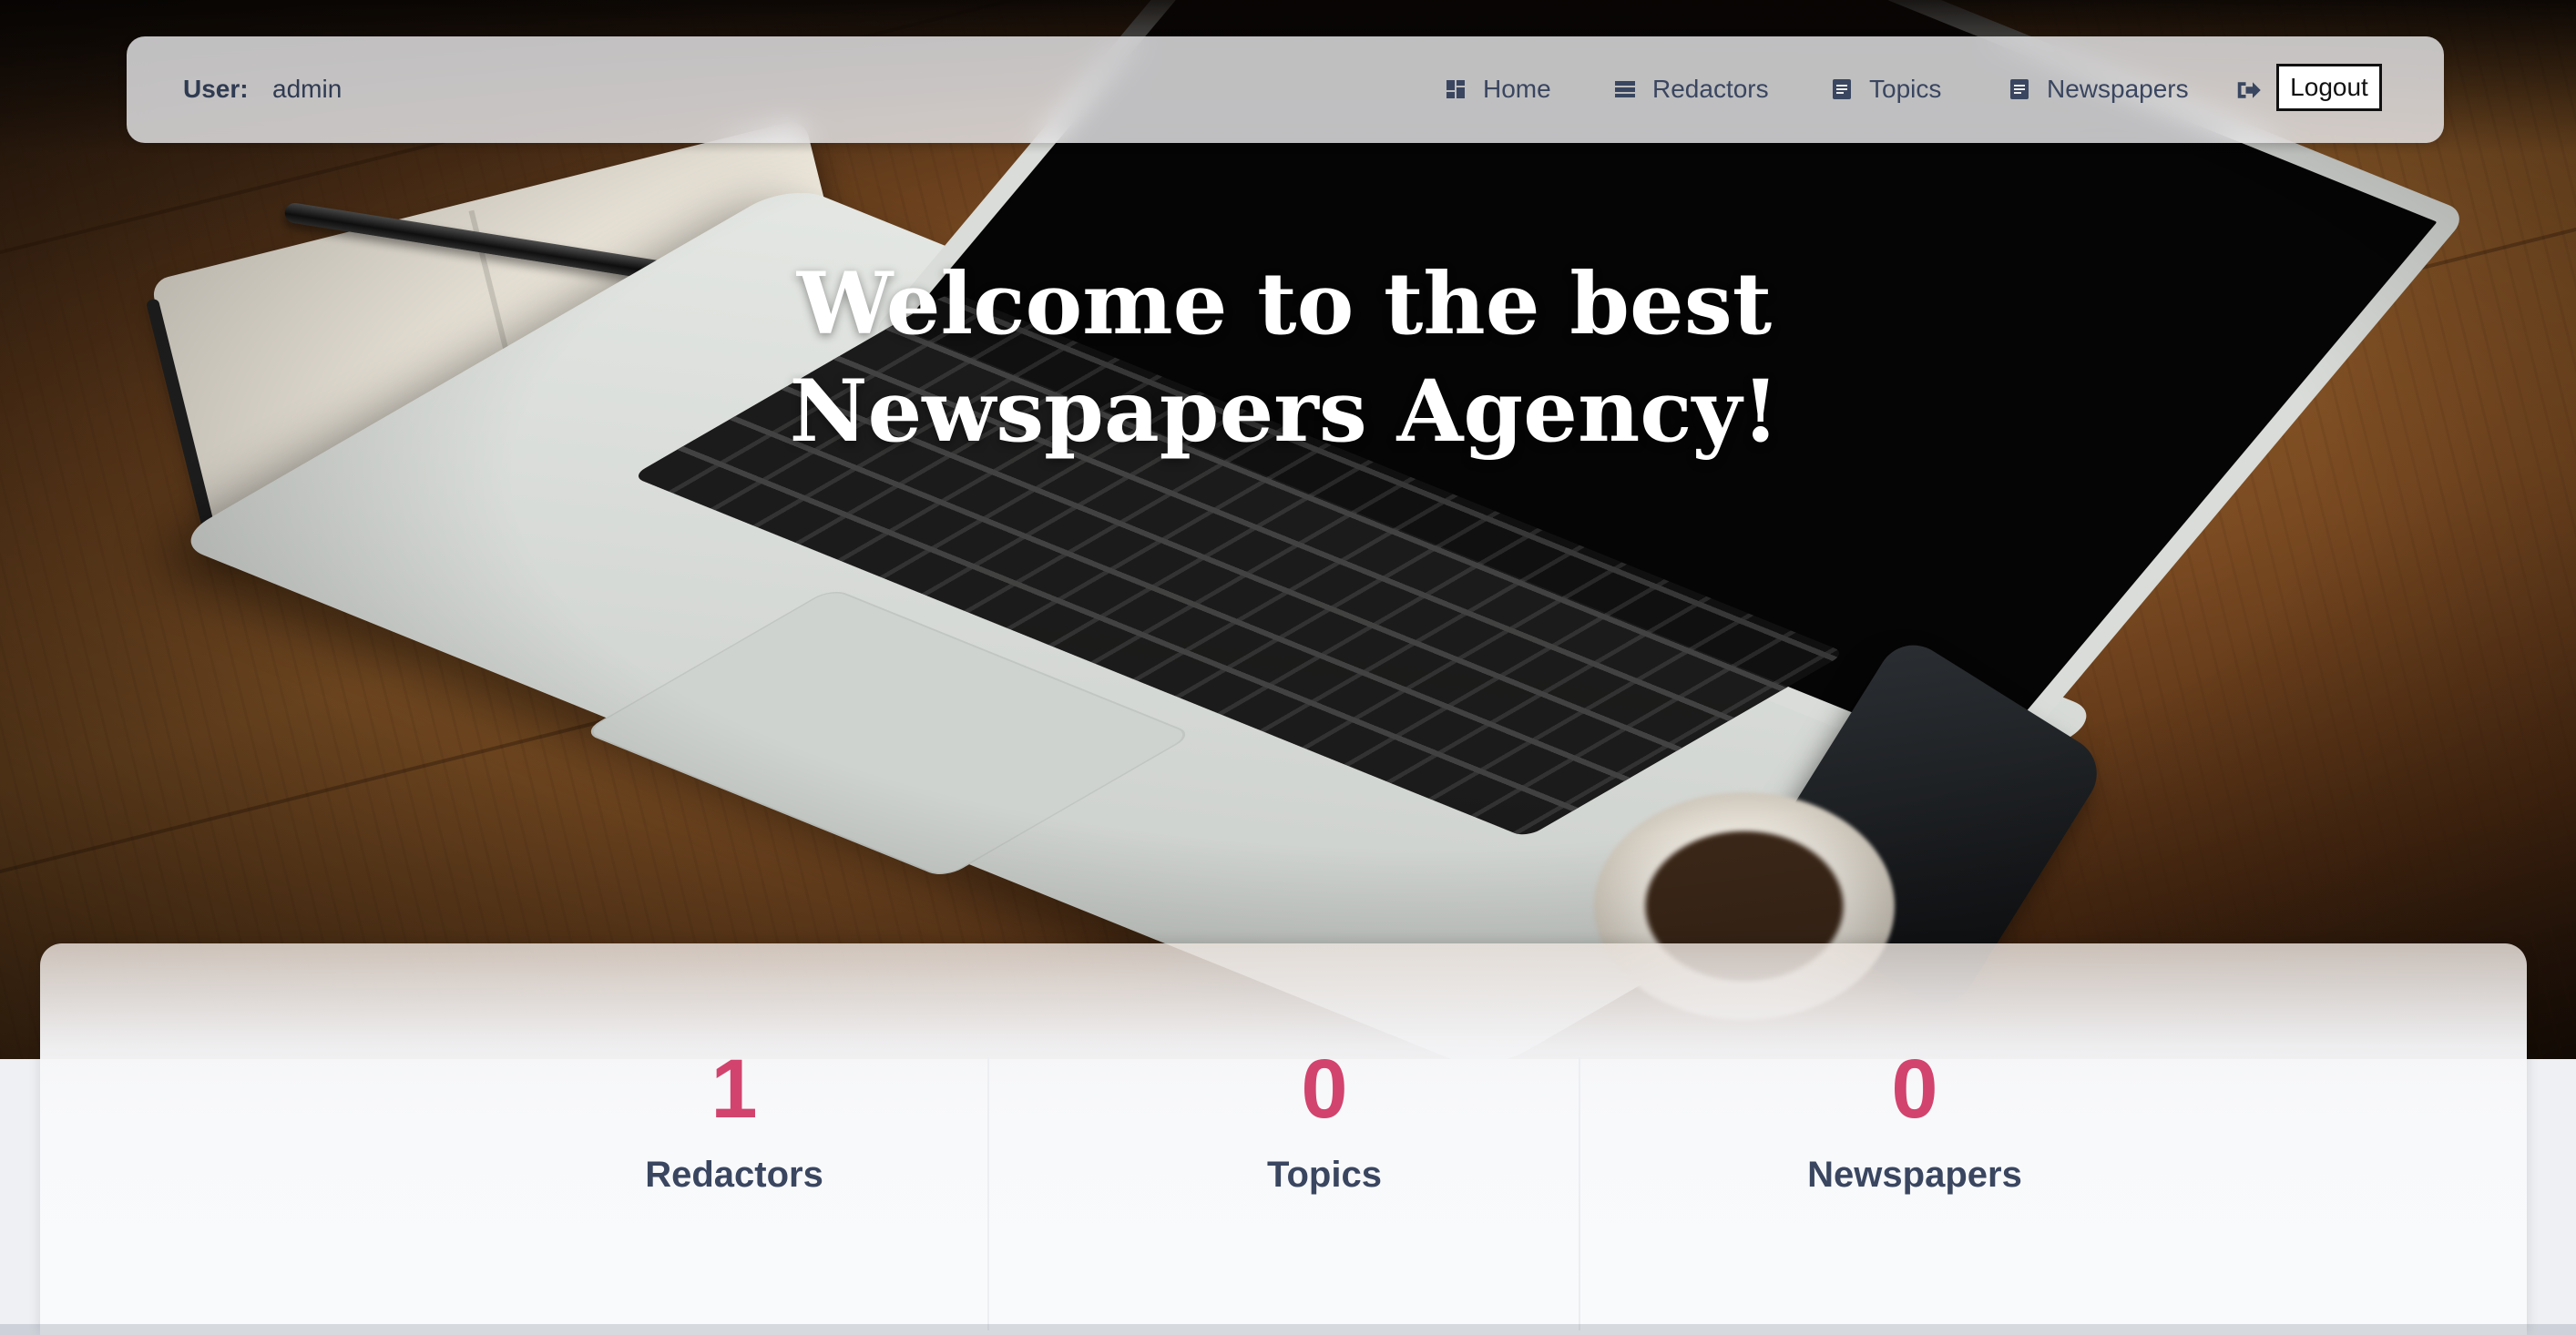  I want to click on stat-topics: 0 Topics, so click(1324, 1120).